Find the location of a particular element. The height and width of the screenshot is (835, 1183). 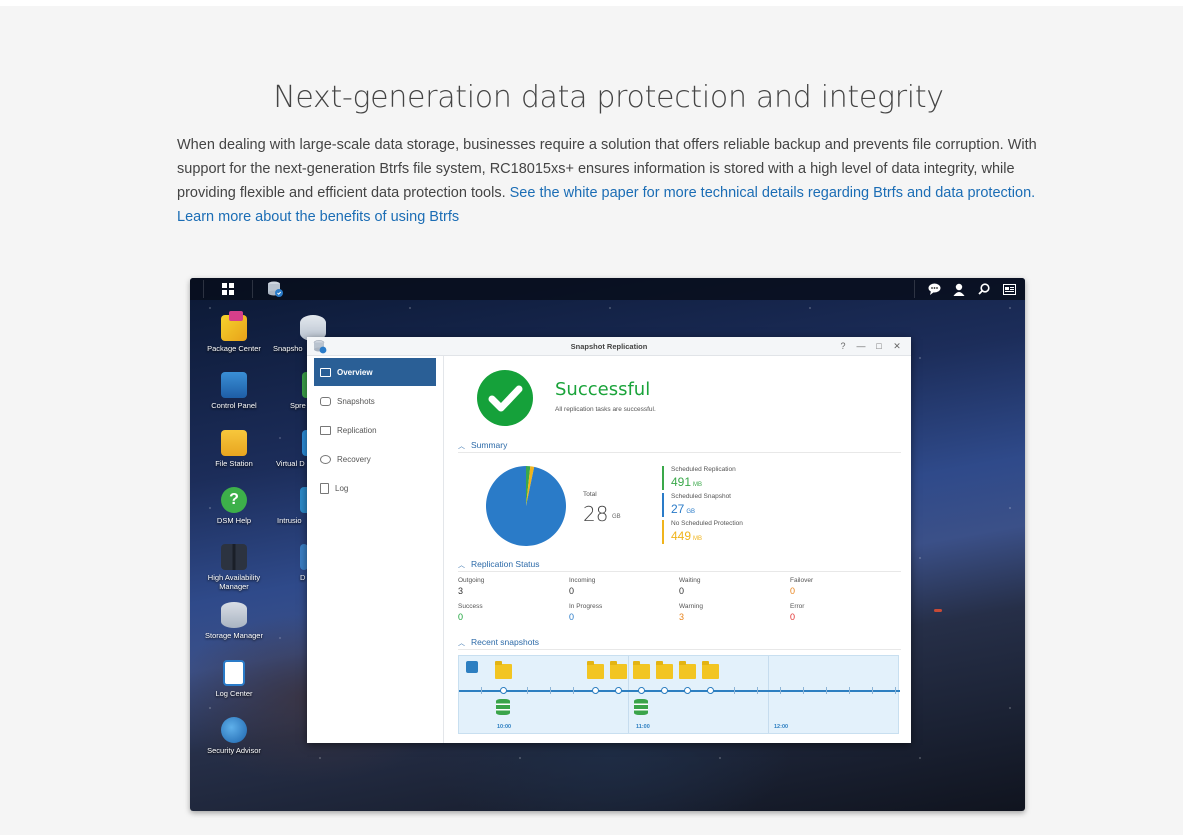

desktop-icon-label: Log Center is located at coordinates (234, 693).